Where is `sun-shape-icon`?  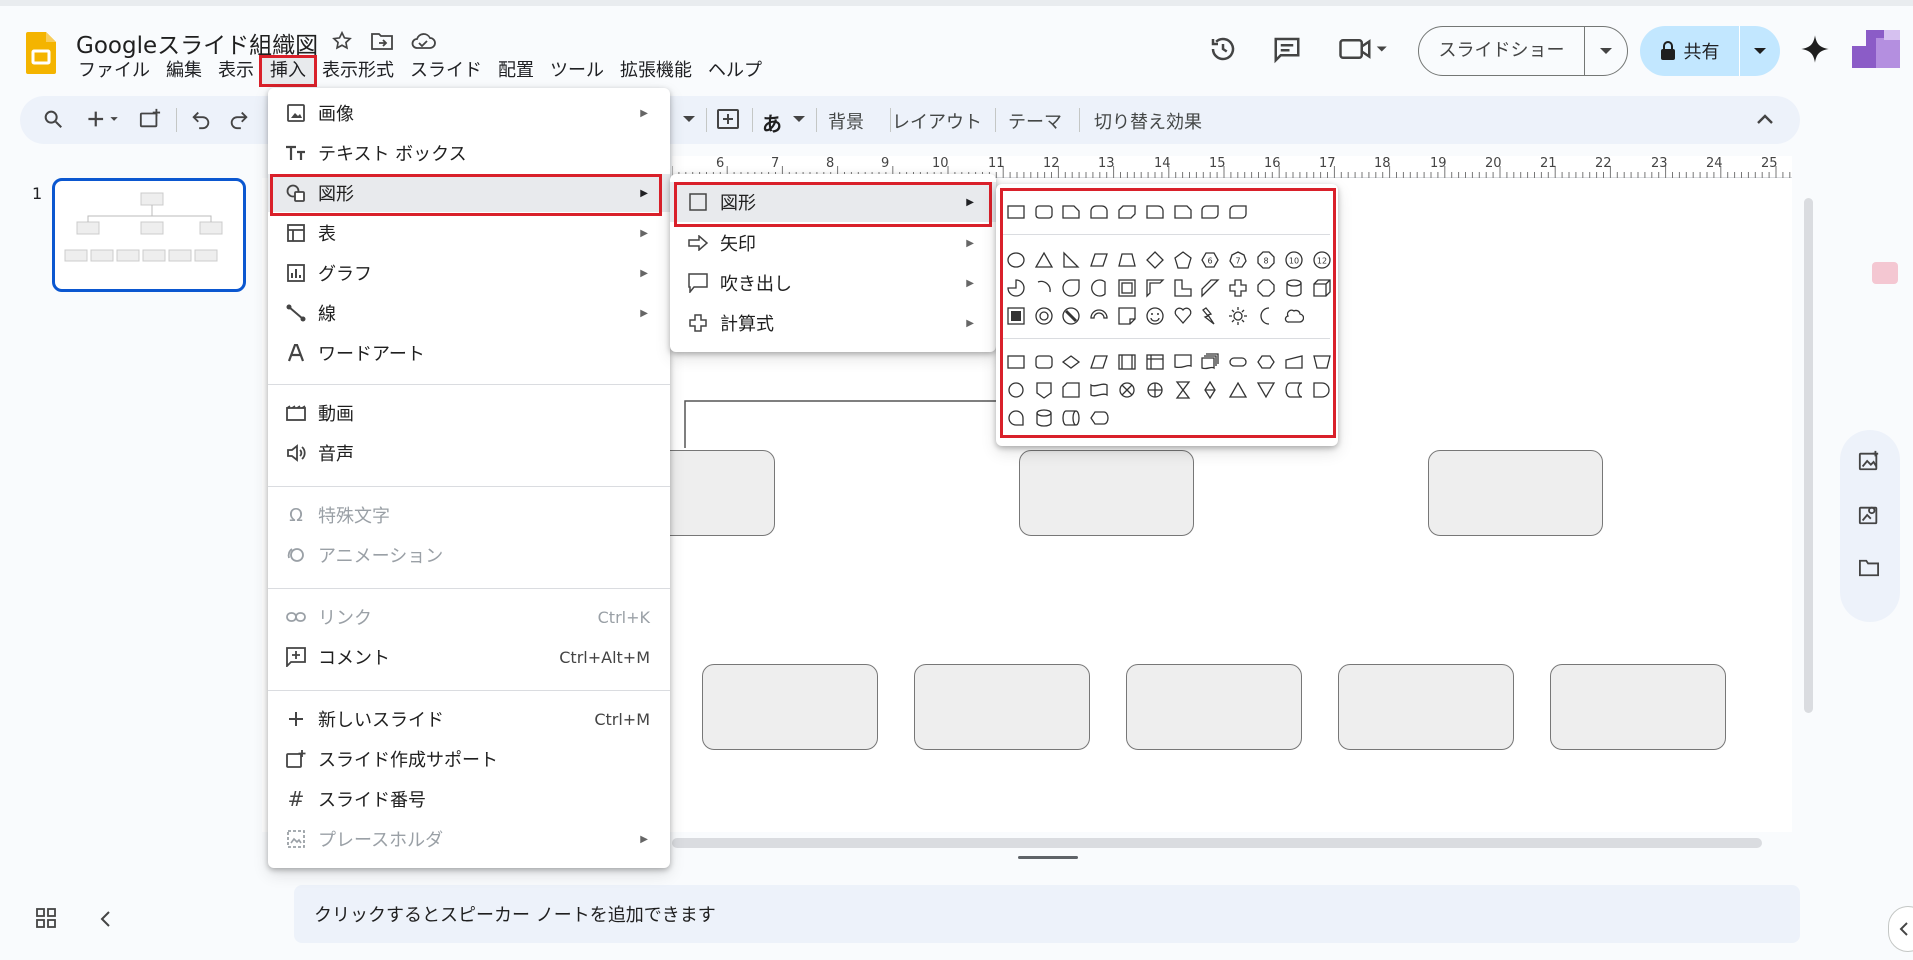 sun-shape-icon is located at coordinates (1238, 316).